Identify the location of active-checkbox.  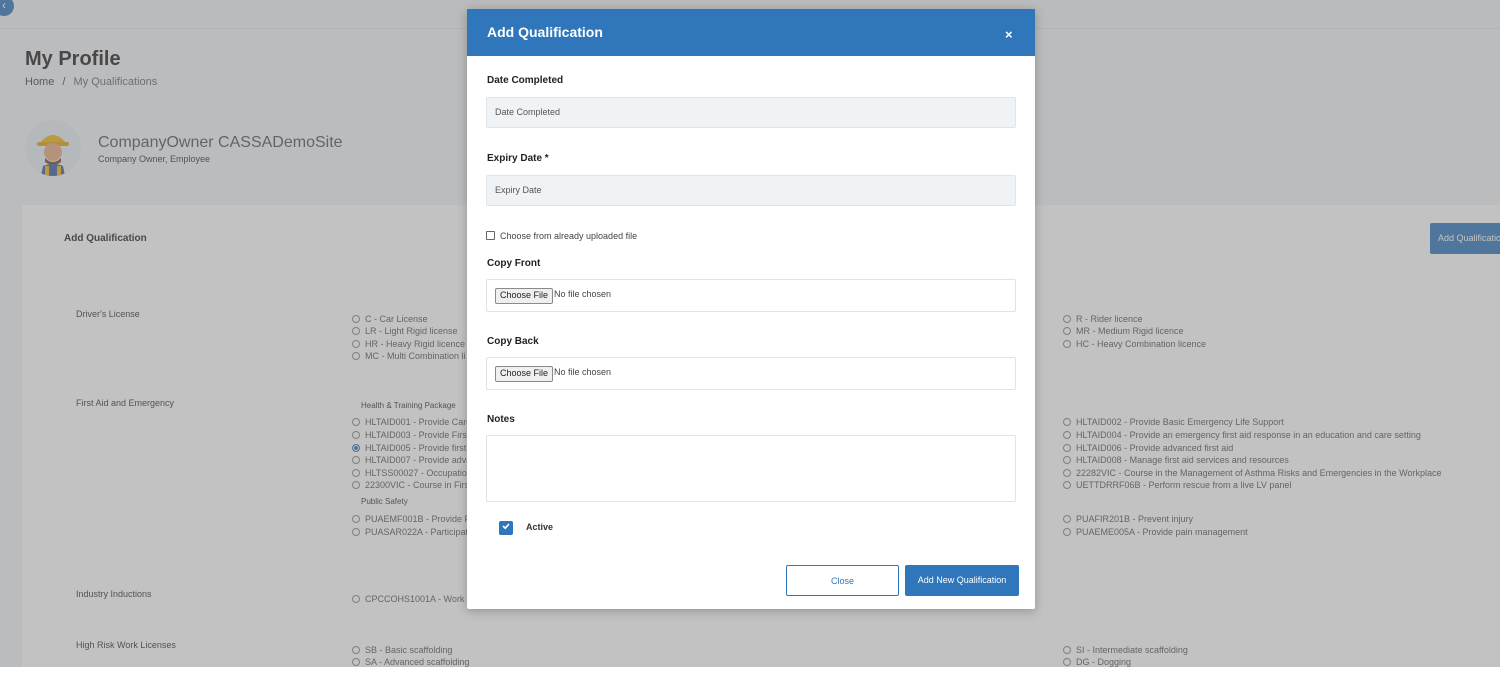
(506, 528).